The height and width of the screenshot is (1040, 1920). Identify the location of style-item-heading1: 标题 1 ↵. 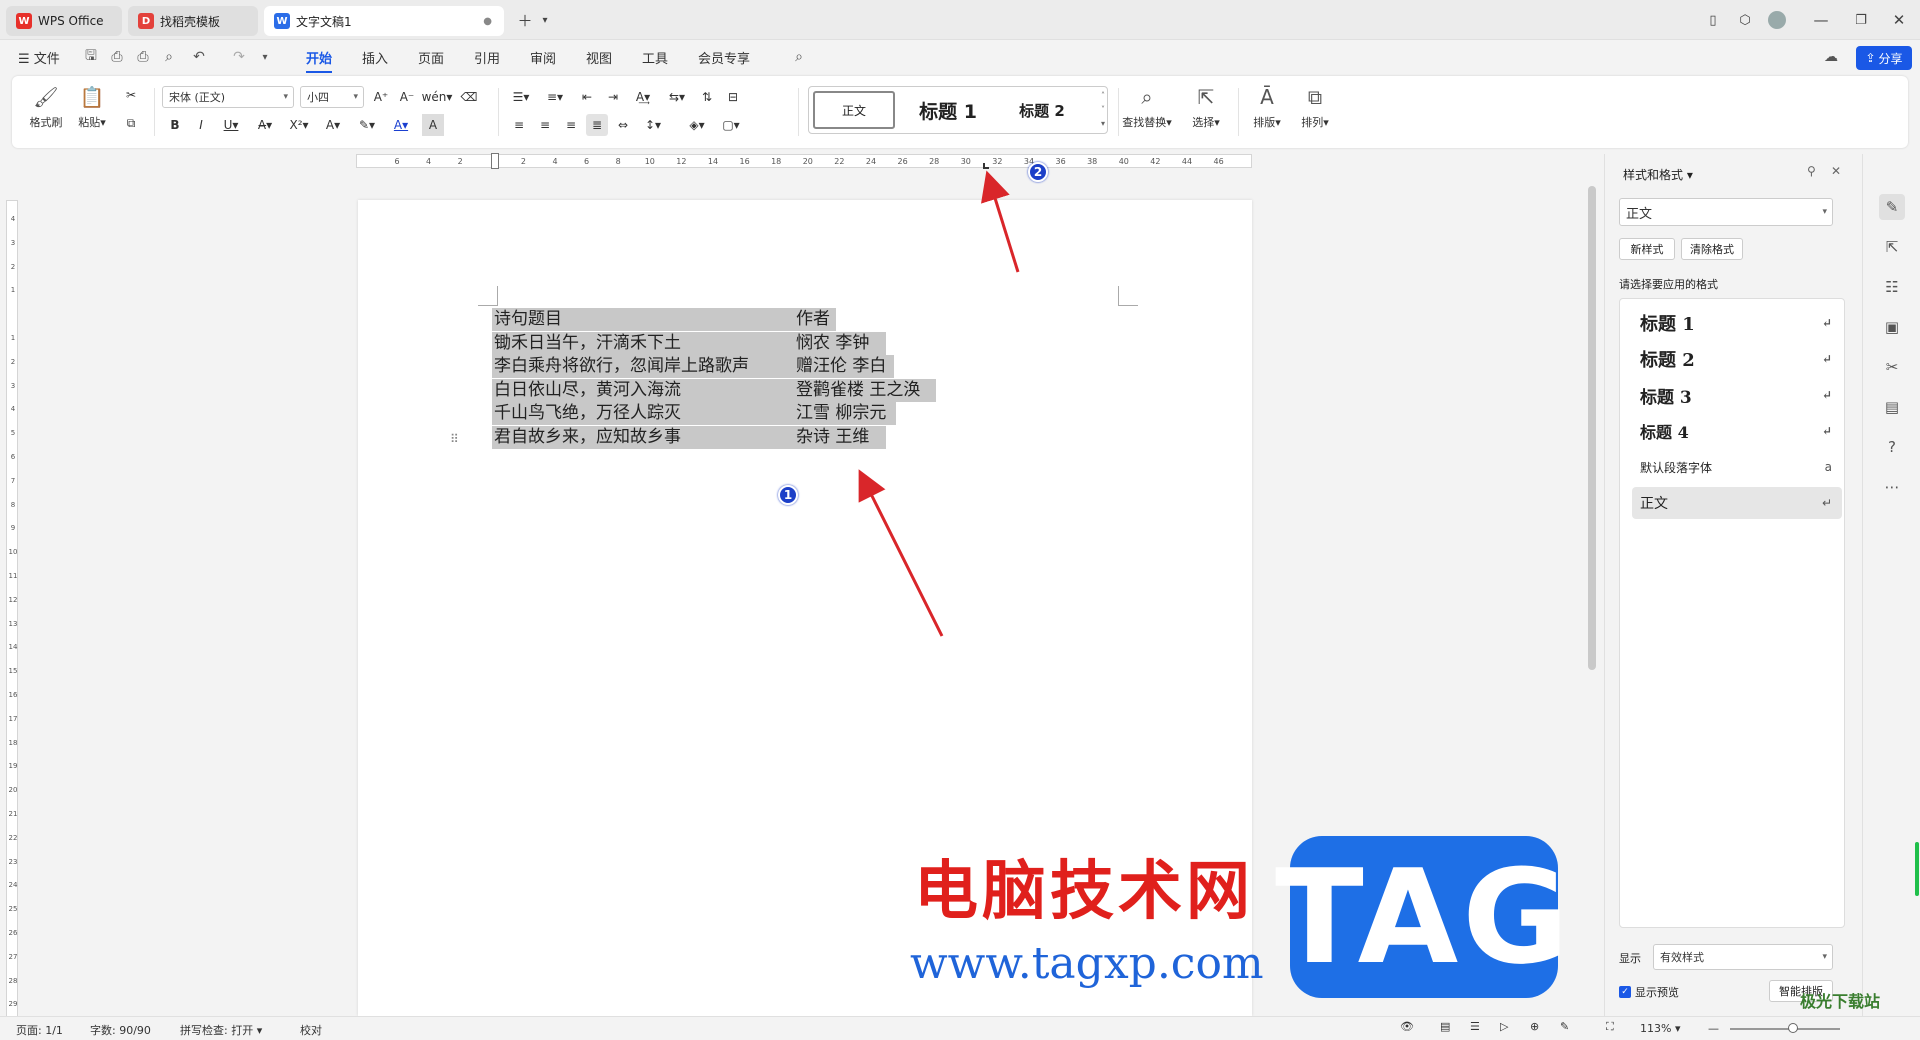
(1737, 323).